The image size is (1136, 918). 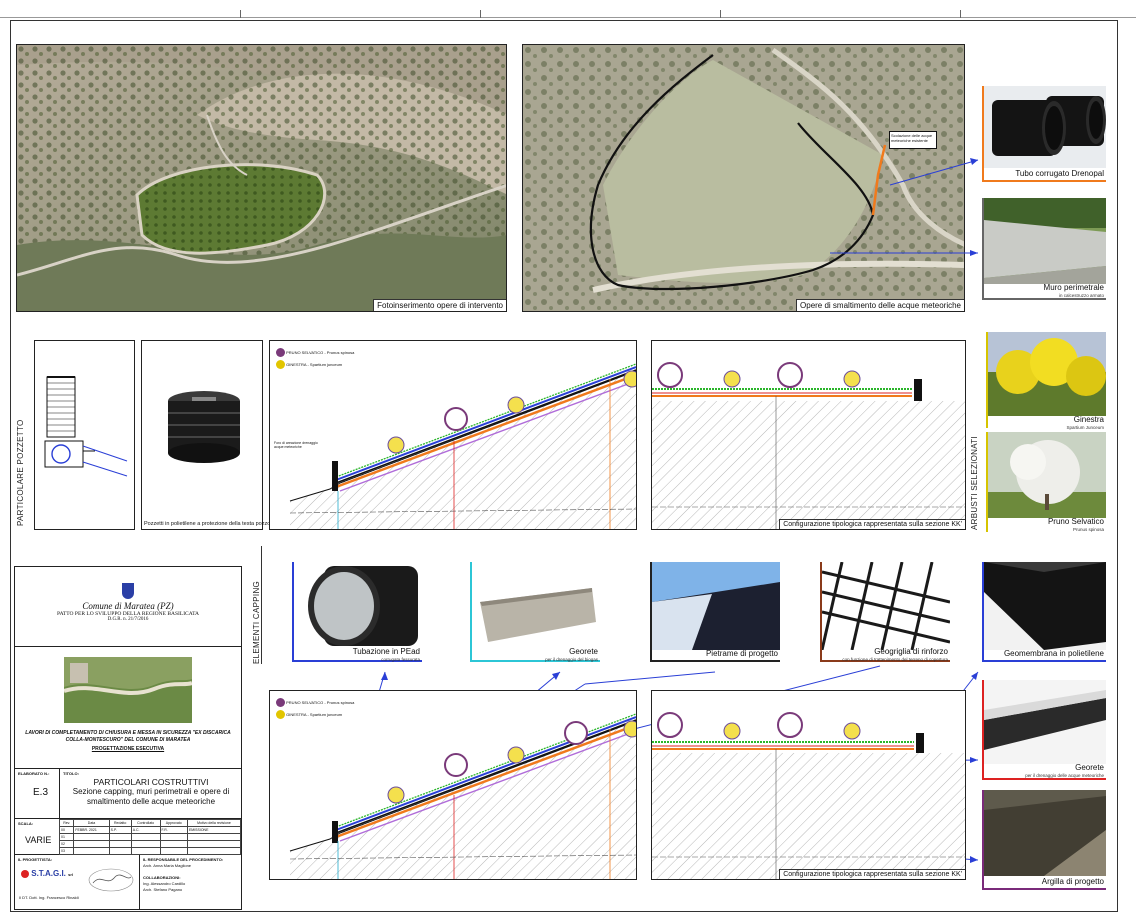 I want to click on geogriglia-image, so click(x=885, y=606).